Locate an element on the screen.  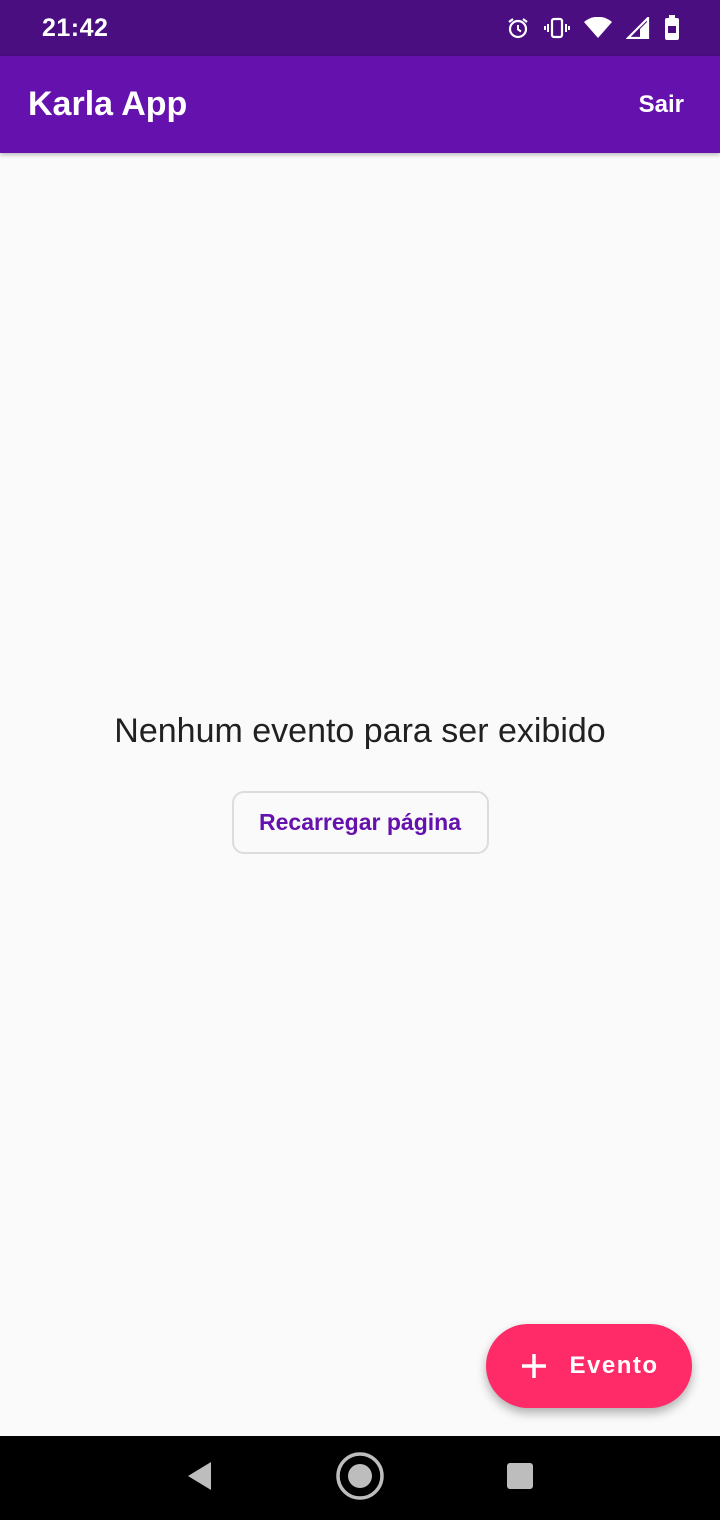
app-title: Karla App is located at coordinates (108, 104).